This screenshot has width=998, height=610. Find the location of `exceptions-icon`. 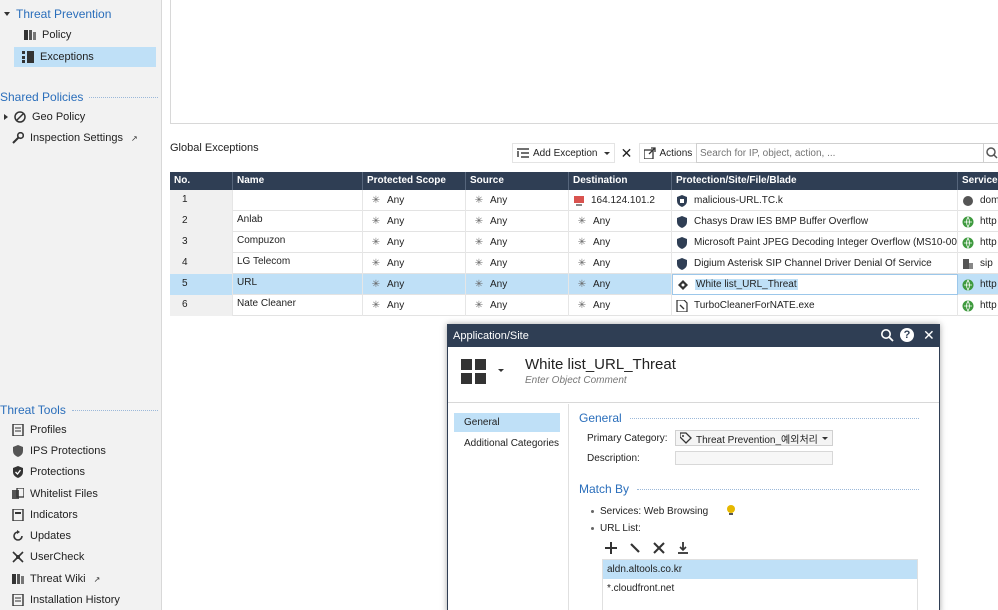

exceptions-icon is located at coordinates (28, 57).